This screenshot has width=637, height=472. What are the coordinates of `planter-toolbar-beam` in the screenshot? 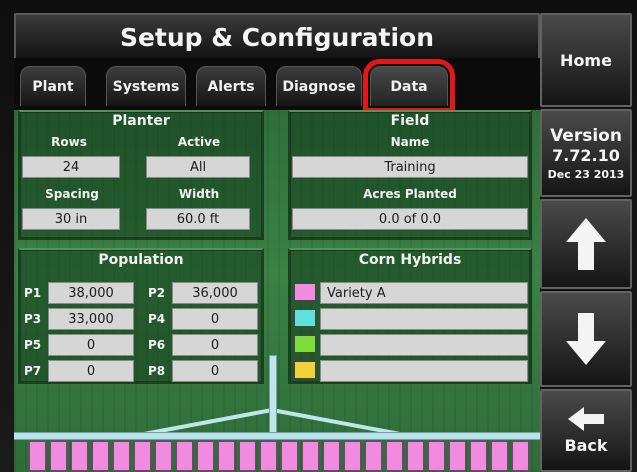 It's located at (277, 436).